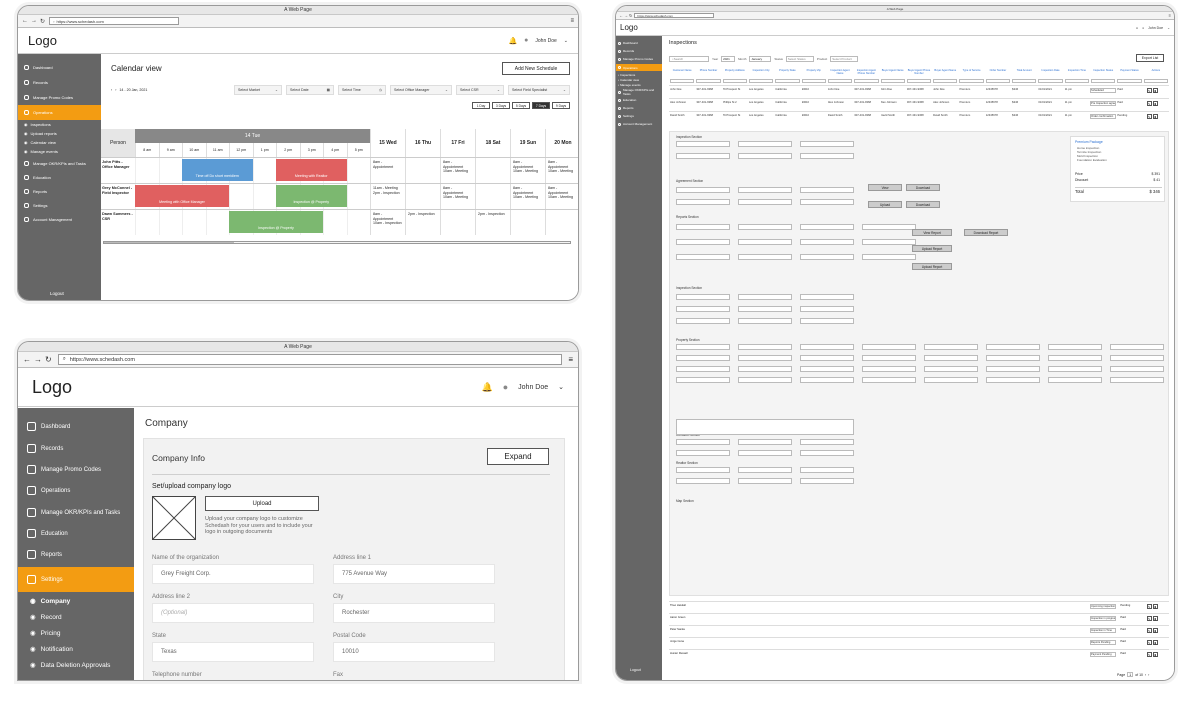 This screenshot has height=707, width=1192. Describe the element at coordinates (521, 105) in the screenshot. I see `view-tab-5-days: 5 Days` at that location.